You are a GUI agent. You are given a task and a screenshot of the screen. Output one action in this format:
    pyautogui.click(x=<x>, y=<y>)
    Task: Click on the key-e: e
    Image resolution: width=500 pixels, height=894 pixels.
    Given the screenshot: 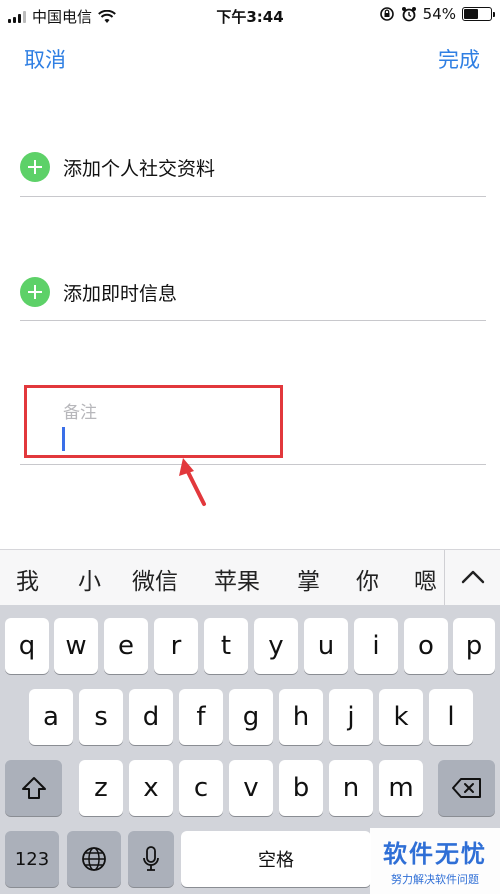 What is the action you would take?
    pyautogui.click(x=126, y=646)
    